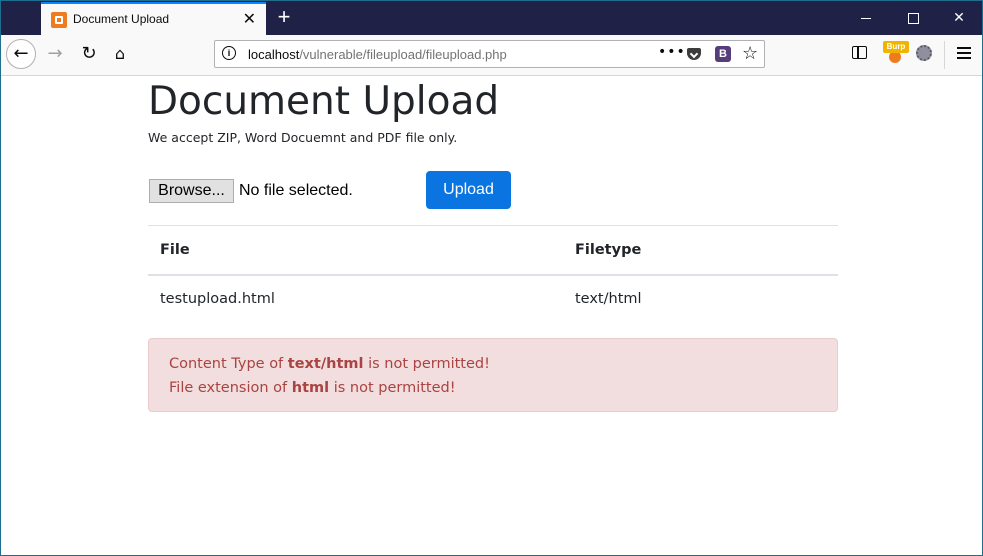  I want to click on file-status-text: No file selected., so click(296, 190).